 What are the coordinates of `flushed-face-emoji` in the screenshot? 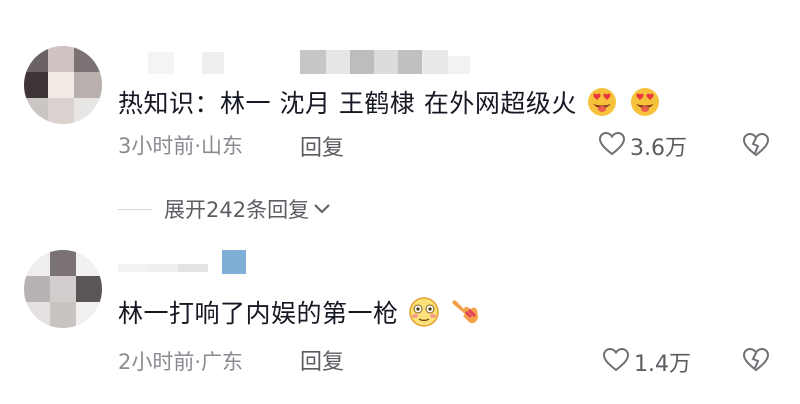 It's located at (424, 315).